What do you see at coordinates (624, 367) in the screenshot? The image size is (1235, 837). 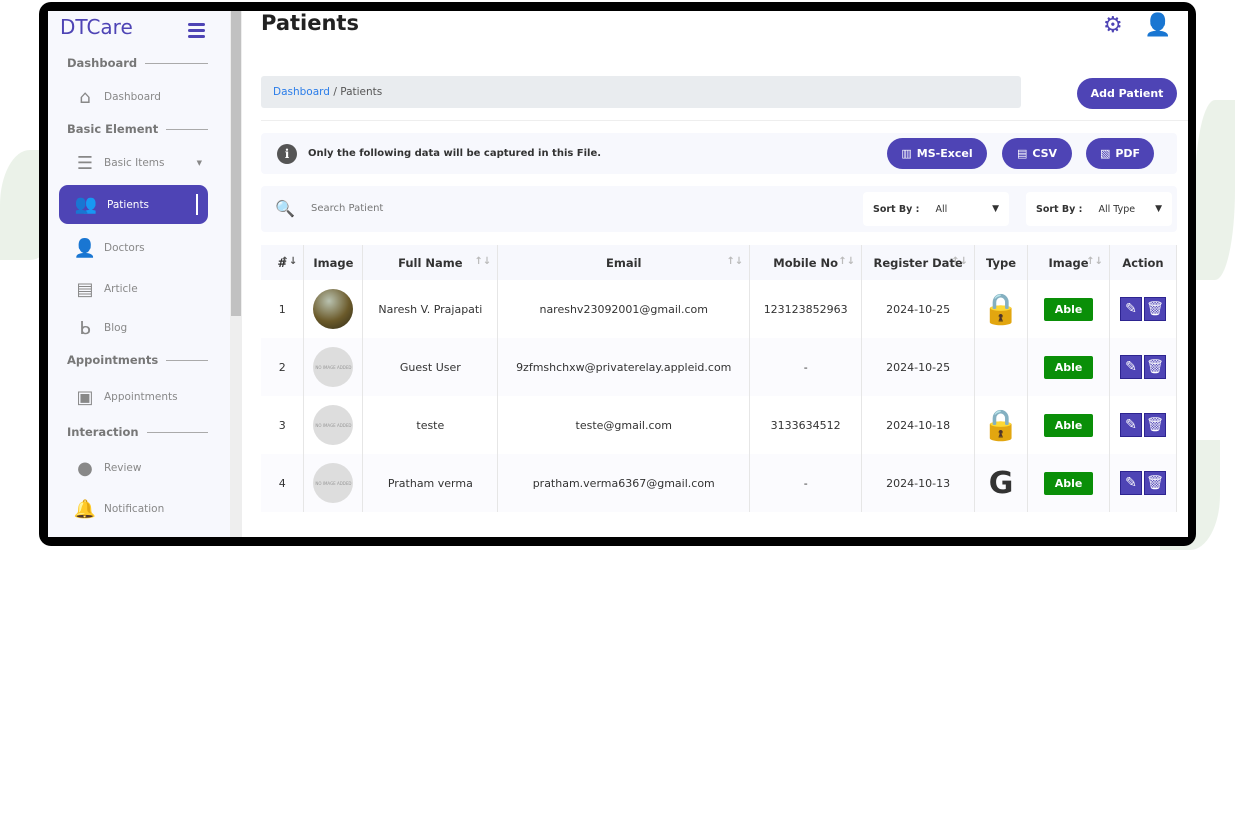 I see `email: 9zfmshchxw@privaterelay.appleid.com` at bounding box center [624, 367].